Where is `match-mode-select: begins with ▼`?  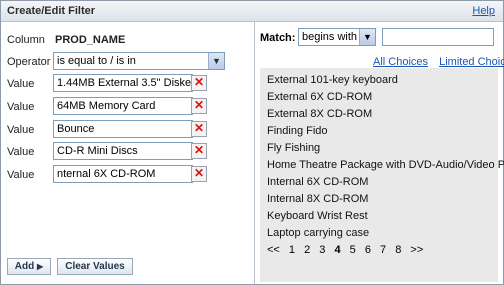 match-mode-select: begins with ▼ is located at coordinates (337, 37).